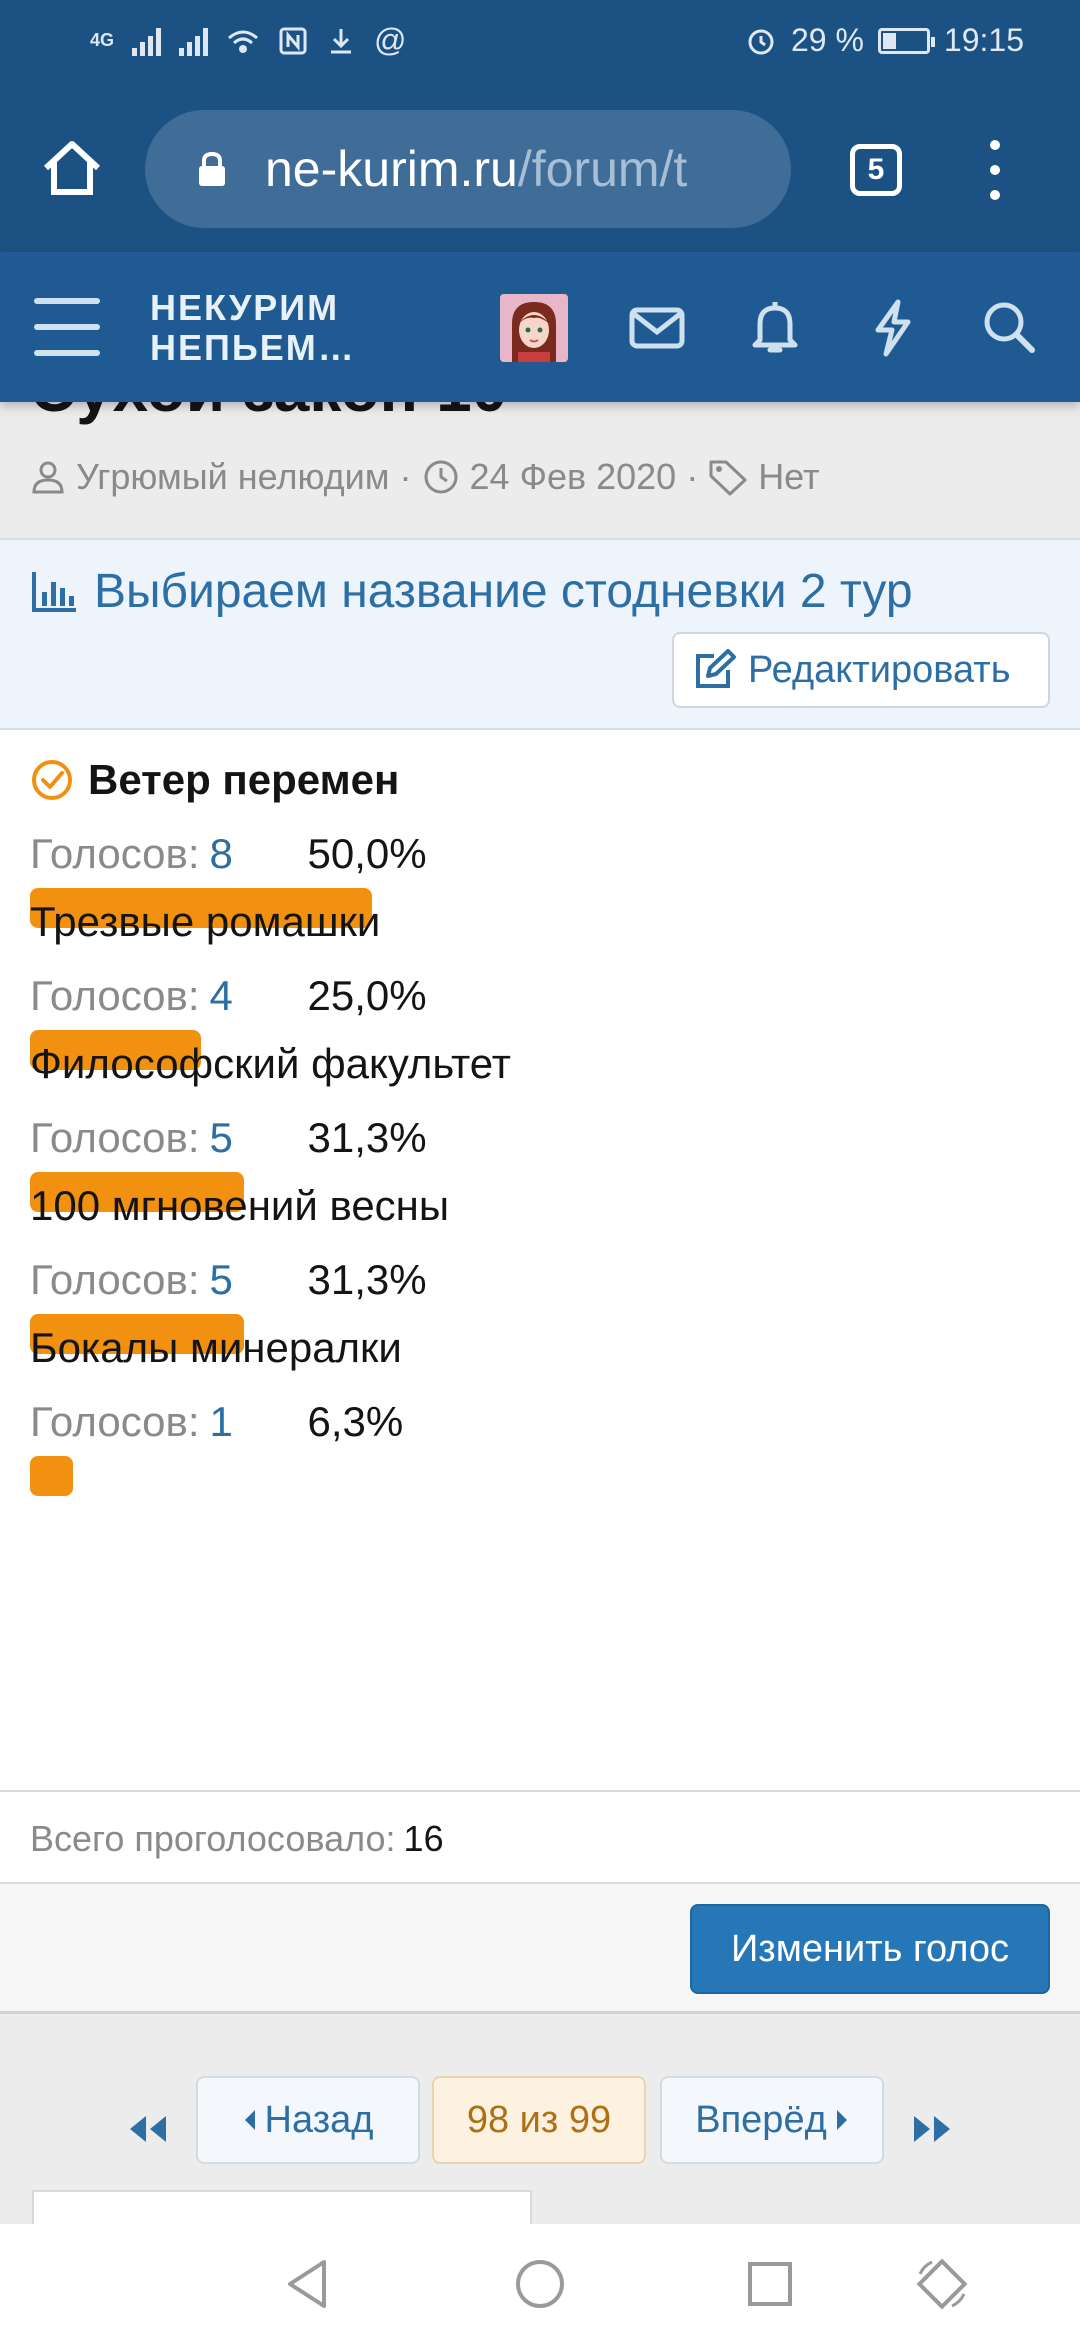 The height and width of the screenshot is (2340, 1080). Describe the element at coordinates (602, 169) in the screenshot. I see `url-path: /forum/t` at that location.